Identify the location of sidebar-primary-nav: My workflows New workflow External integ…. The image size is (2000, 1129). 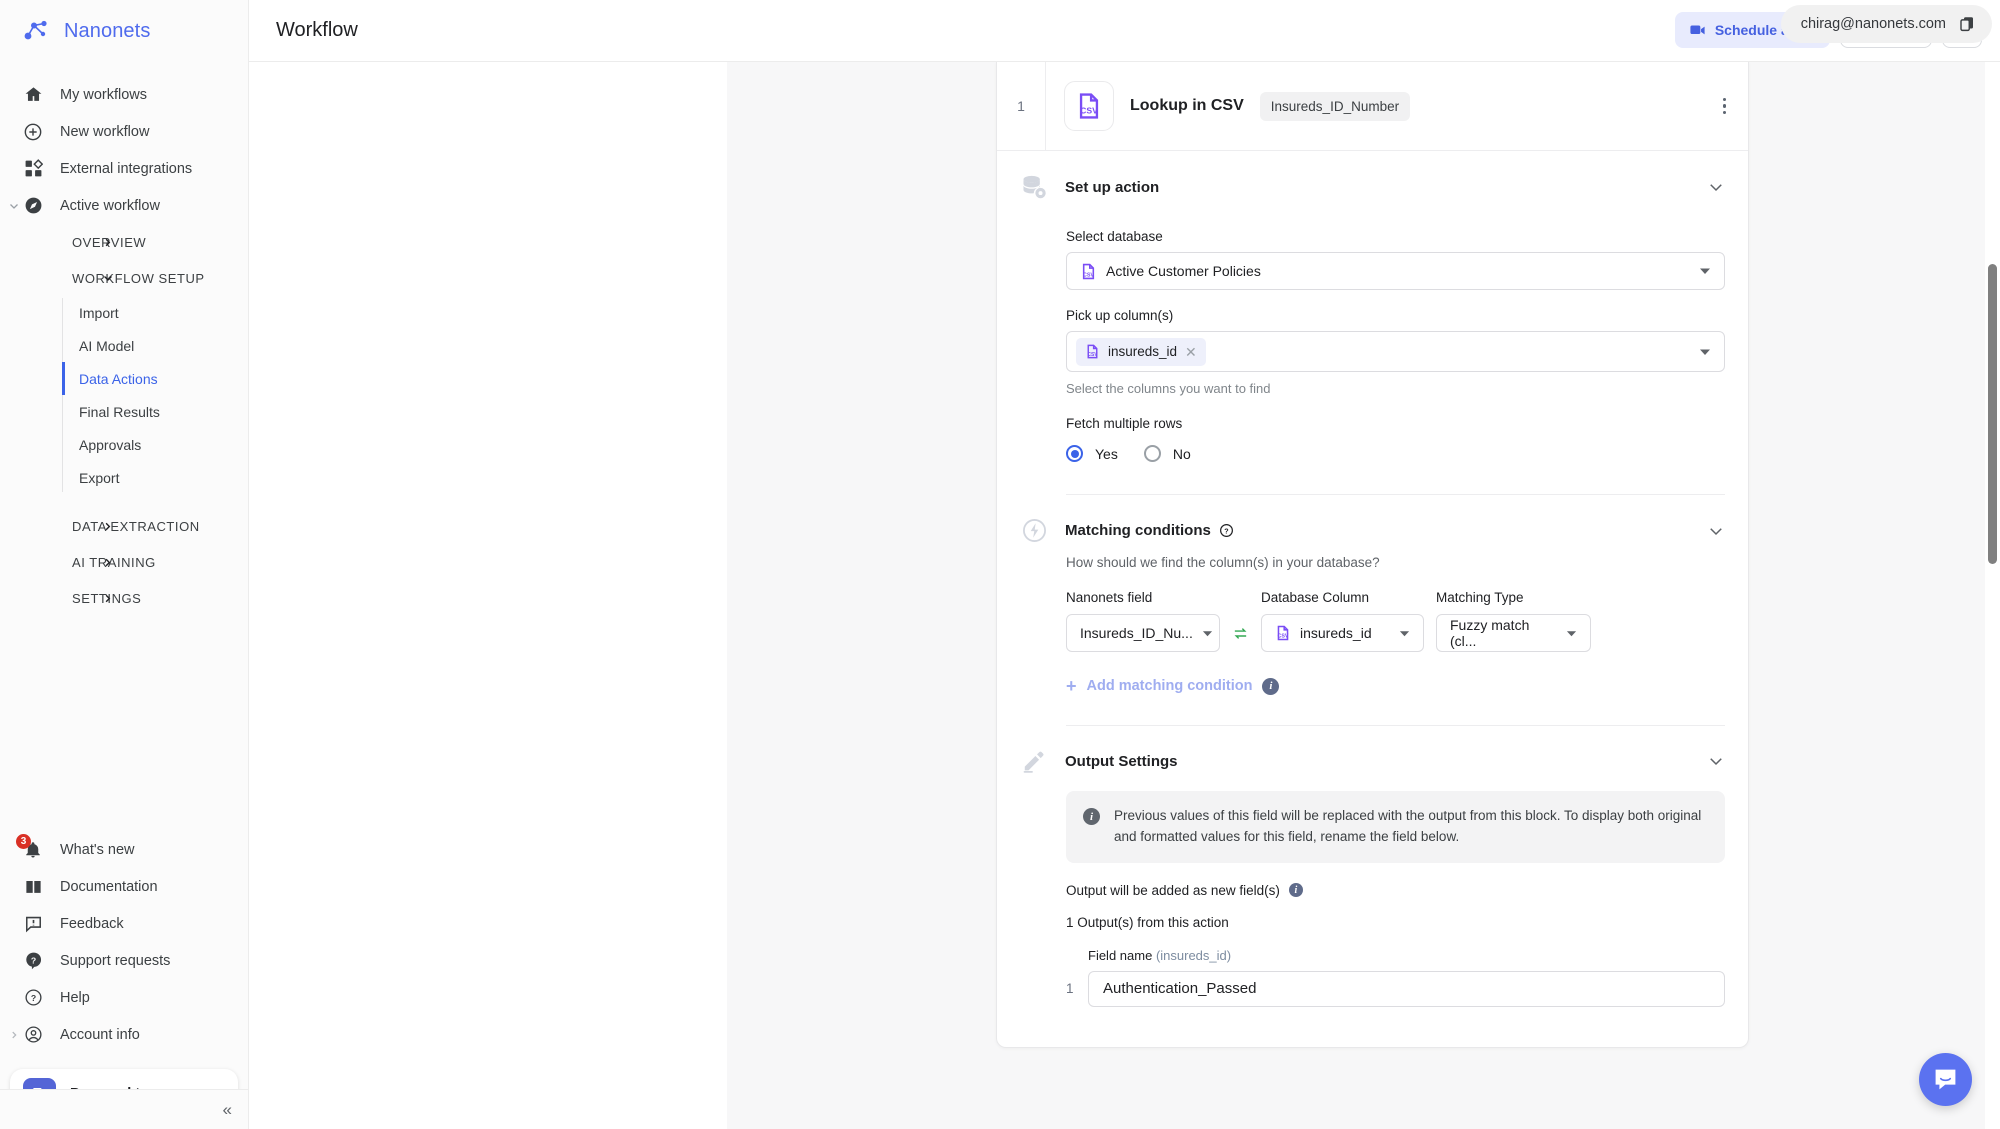
(124, 339).